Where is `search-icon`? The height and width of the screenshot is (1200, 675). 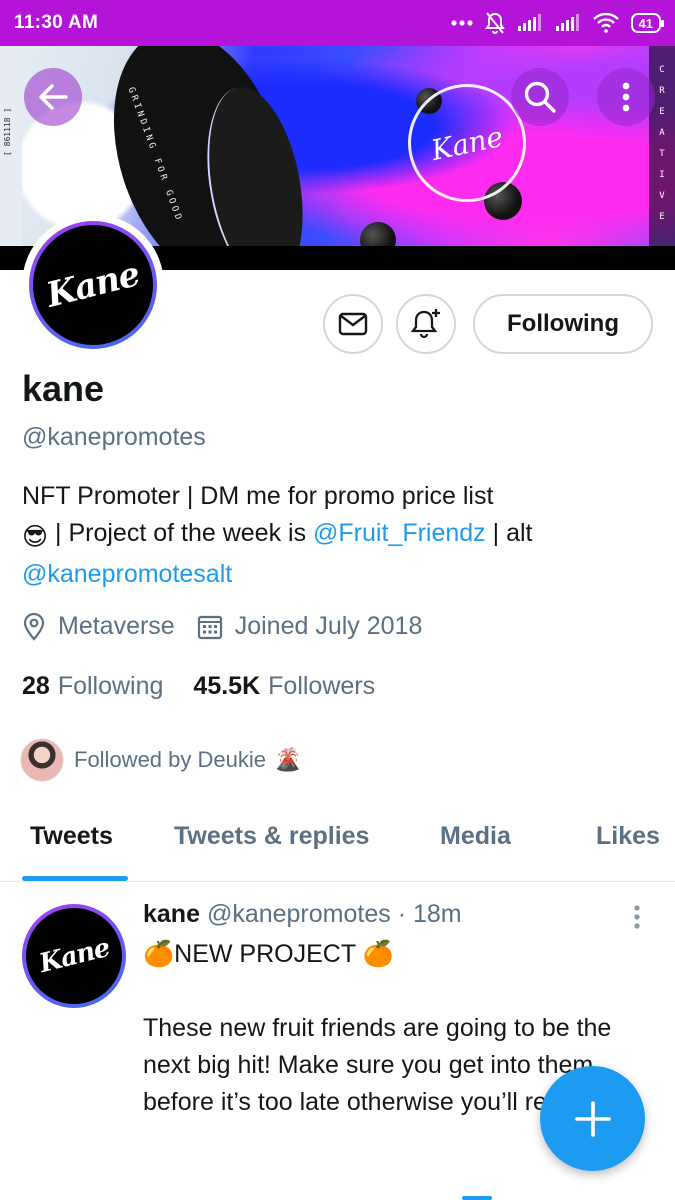
search-icon is located at coordinates (540, 97).